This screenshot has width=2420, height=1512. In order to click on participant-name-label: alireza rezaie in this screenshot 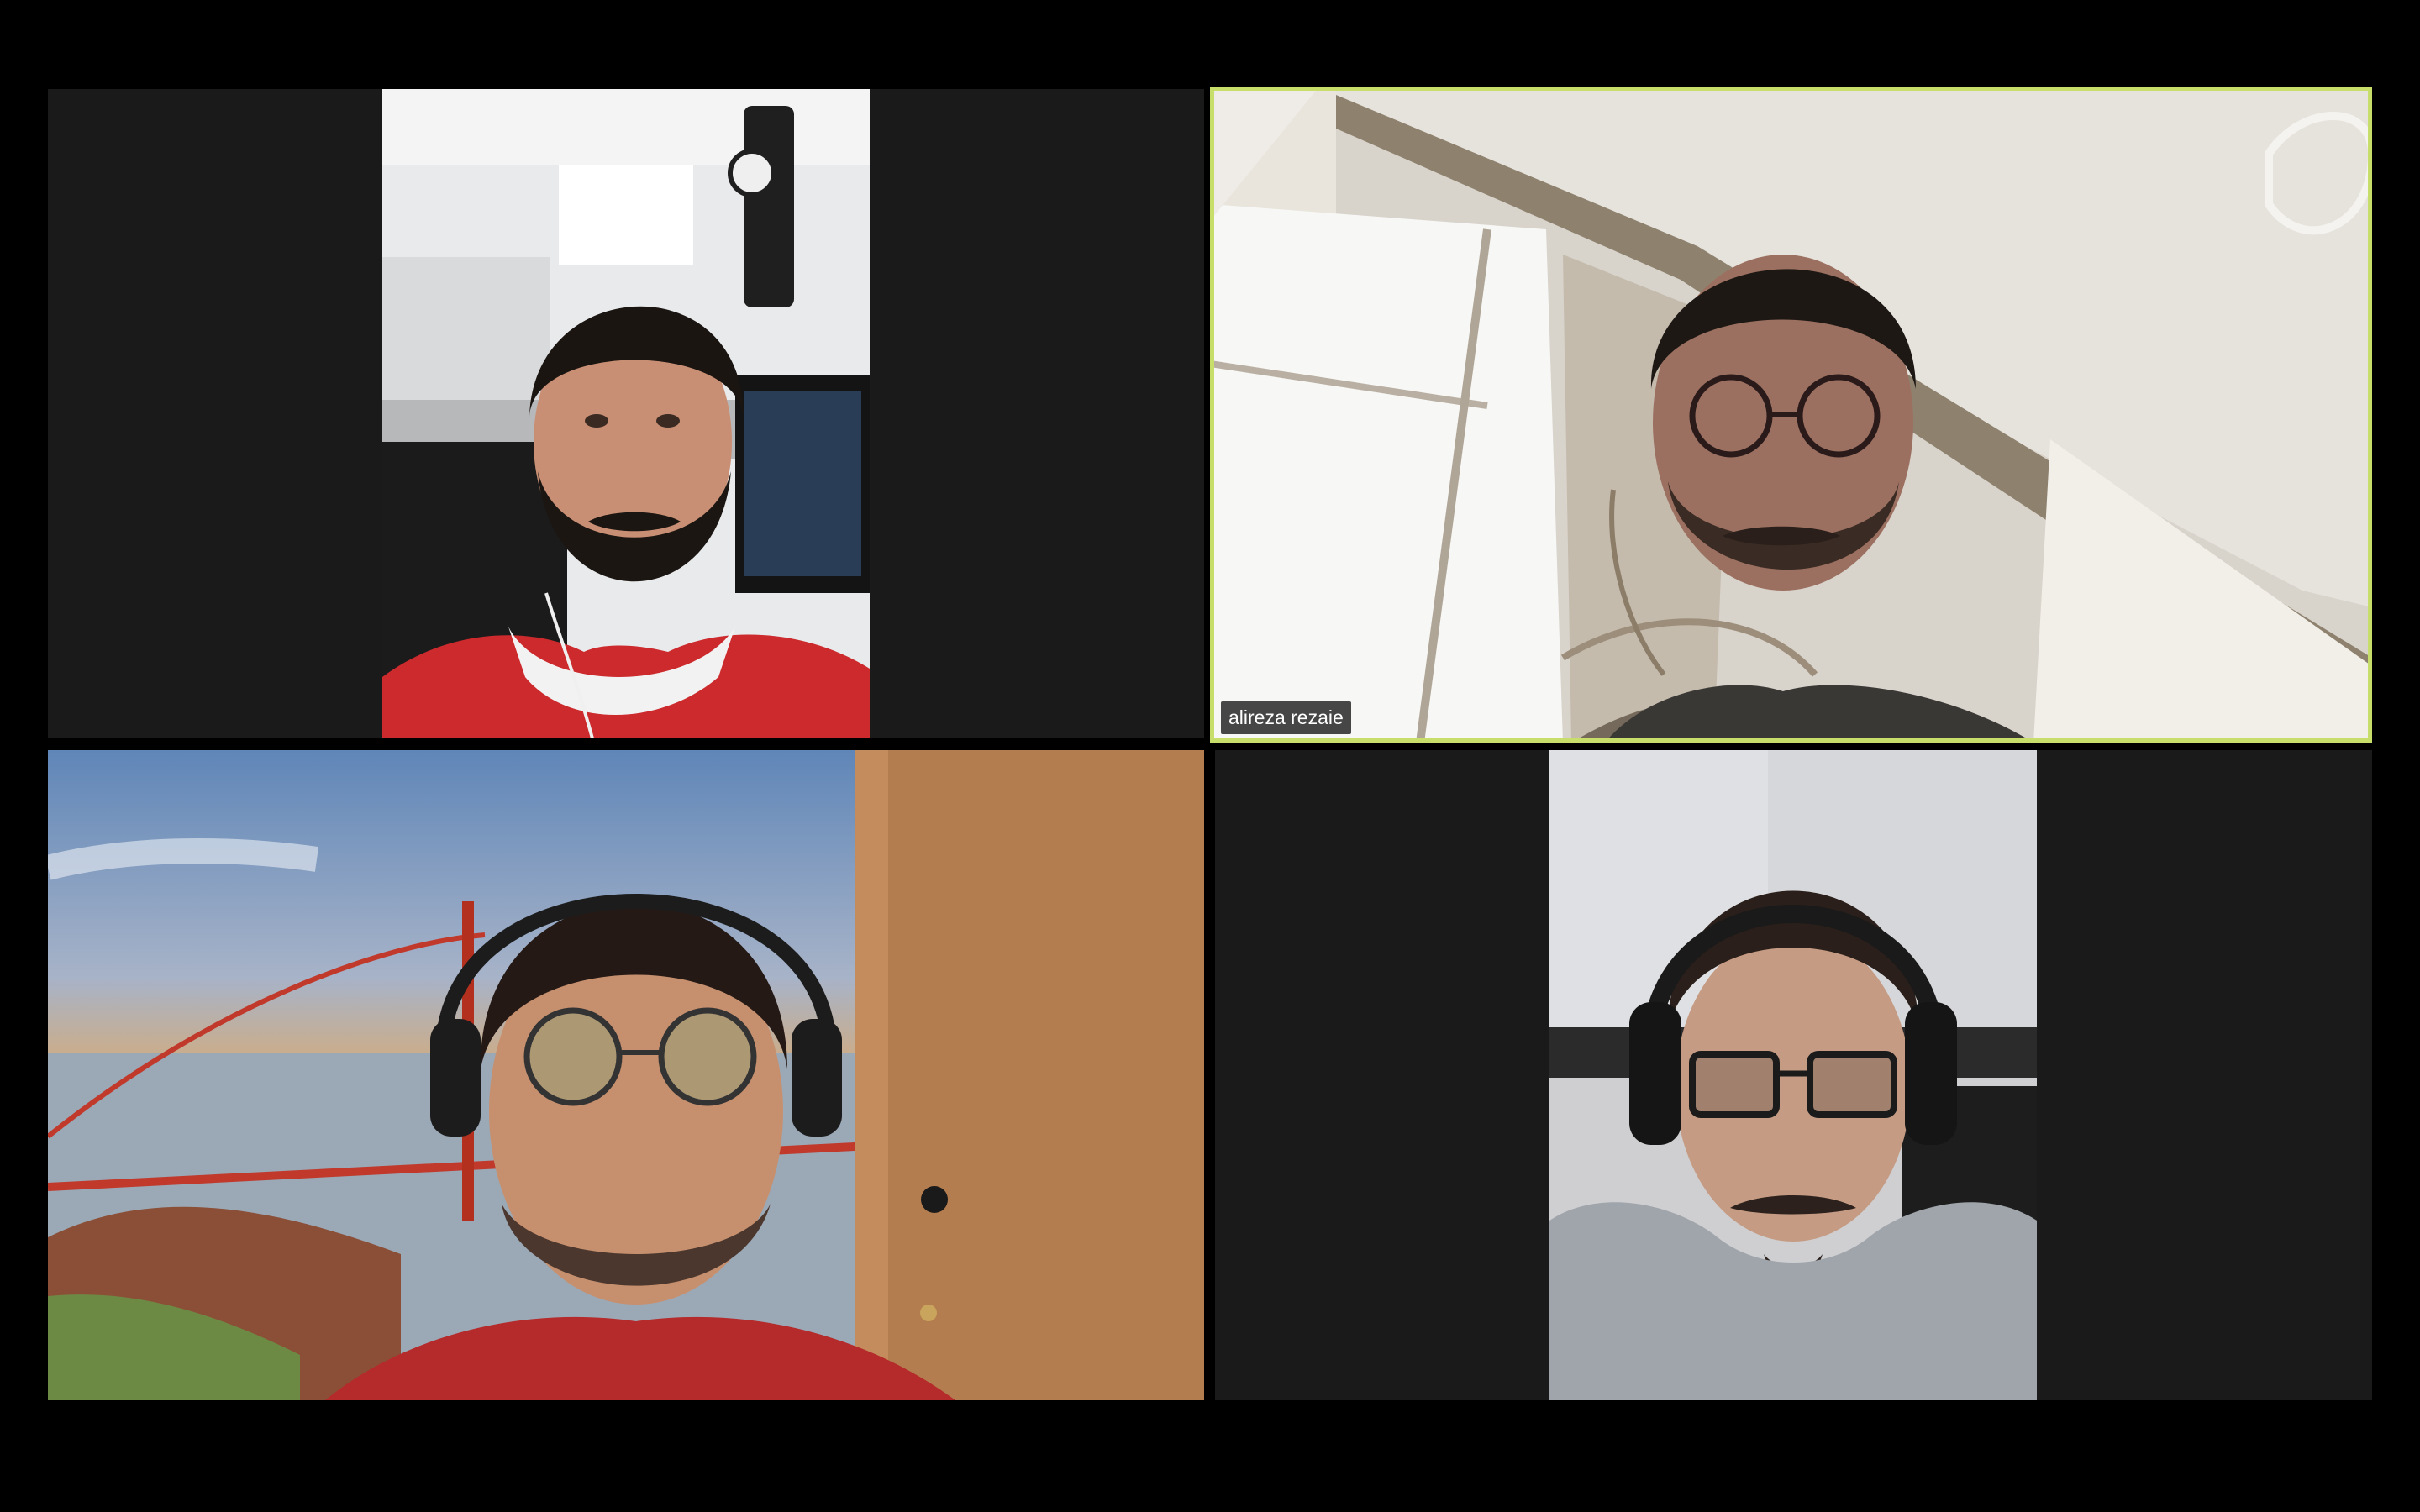, I will do `click(1286, 717)`.